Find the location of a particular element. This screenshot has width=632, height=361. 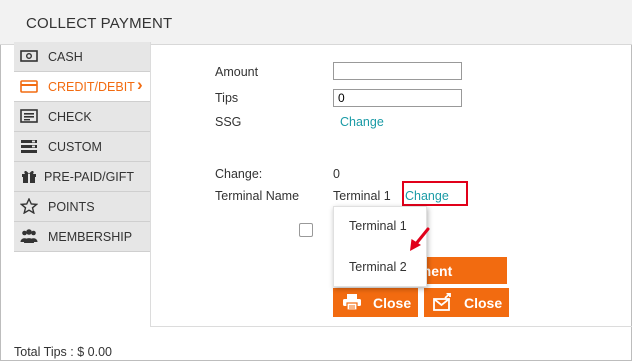

tab-points: POINTS is located at coordinates (82, 207).